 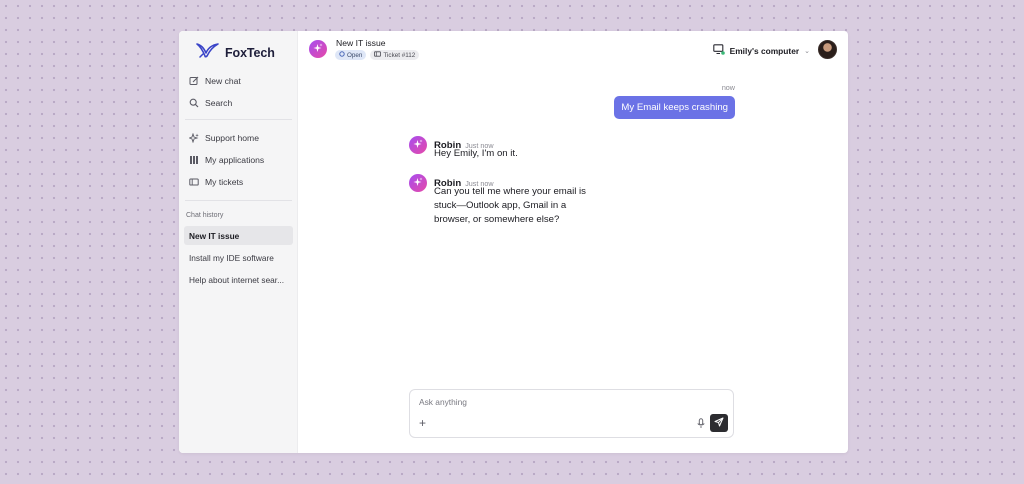 I want to click on ticket-badge: Ticket #112, so click(x=395, y=55).